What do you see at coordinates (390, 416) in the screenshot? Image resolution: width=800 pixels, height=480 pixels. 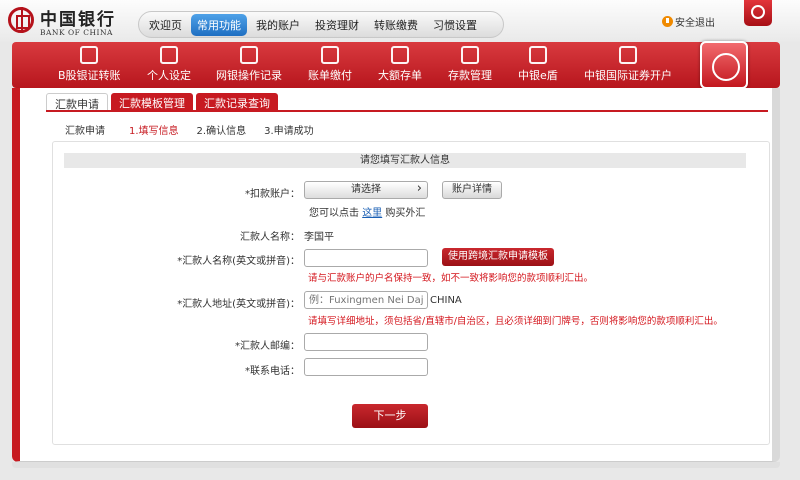 I see `next-step-button: 下一步` at bounding box center [390, 416].